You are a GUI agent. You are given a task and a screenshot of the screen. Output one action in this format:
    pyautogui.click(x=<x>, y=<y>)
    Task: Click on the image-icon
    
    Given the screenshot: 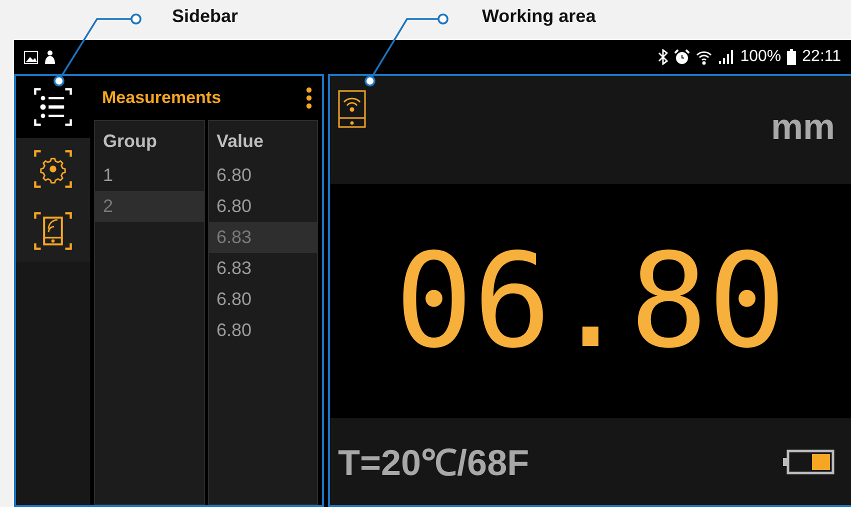 What is the action you would take?
    pyautogui.click(x=31, y=57)
    